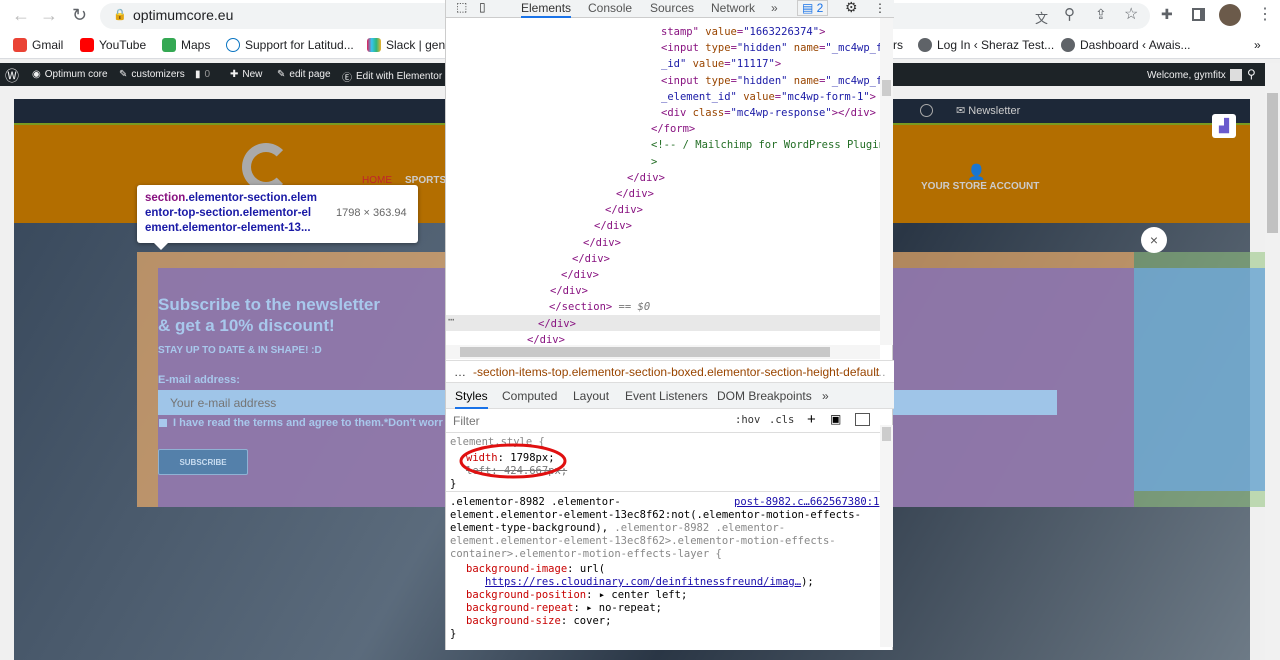 This screenshot has width=1280, height=660. I want to click on close-circle-icon, so click(926, 110).